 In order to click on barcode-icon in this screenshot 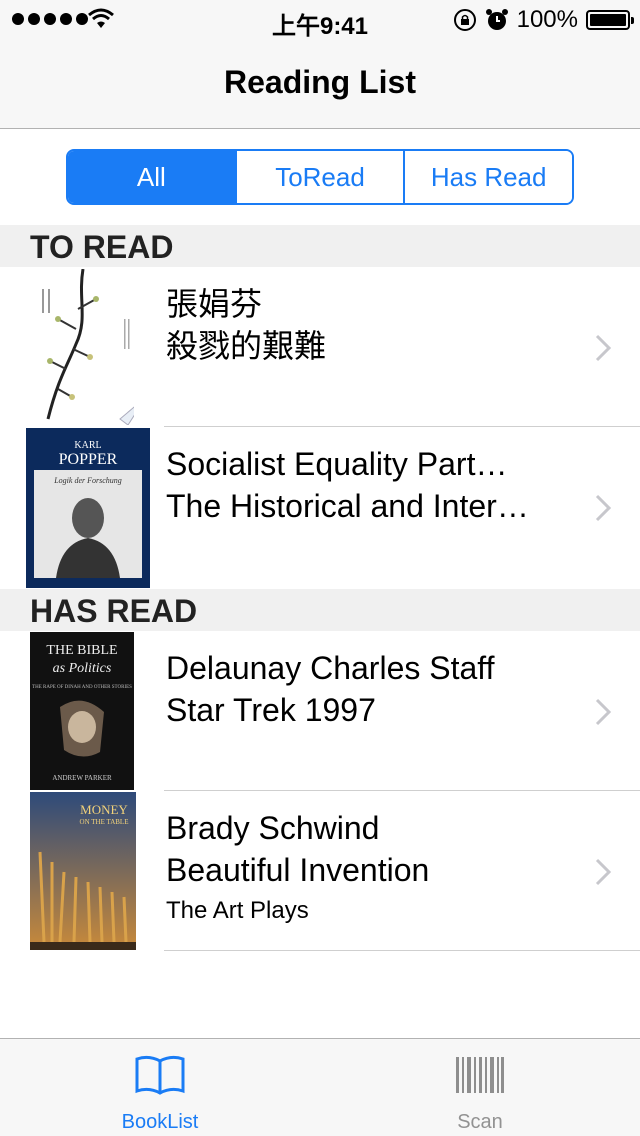, I will do `click(480, 1075)`.